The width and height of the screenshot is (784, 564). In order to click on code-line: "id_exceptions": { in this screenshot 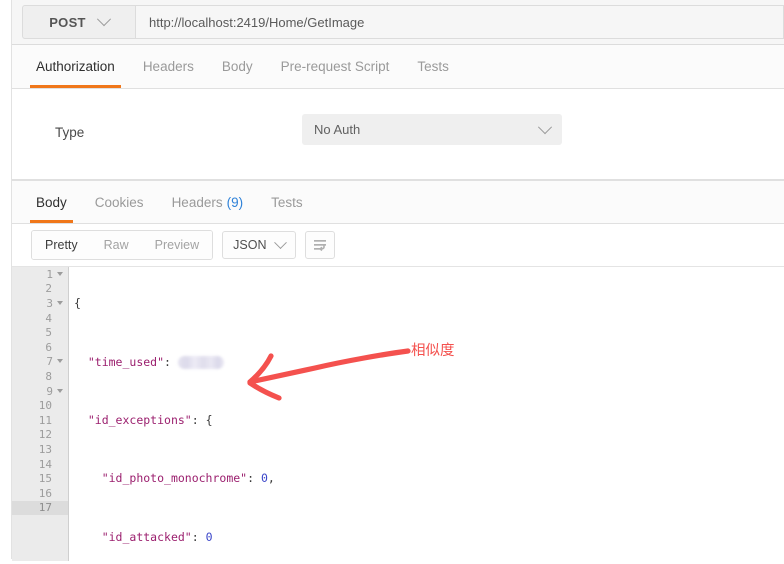, I will do `click(429, 420)`.